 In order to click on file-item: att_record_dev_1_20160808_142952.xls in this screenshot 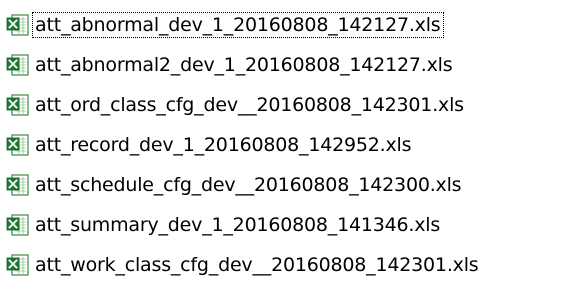, I will do `click(243, 145)`.